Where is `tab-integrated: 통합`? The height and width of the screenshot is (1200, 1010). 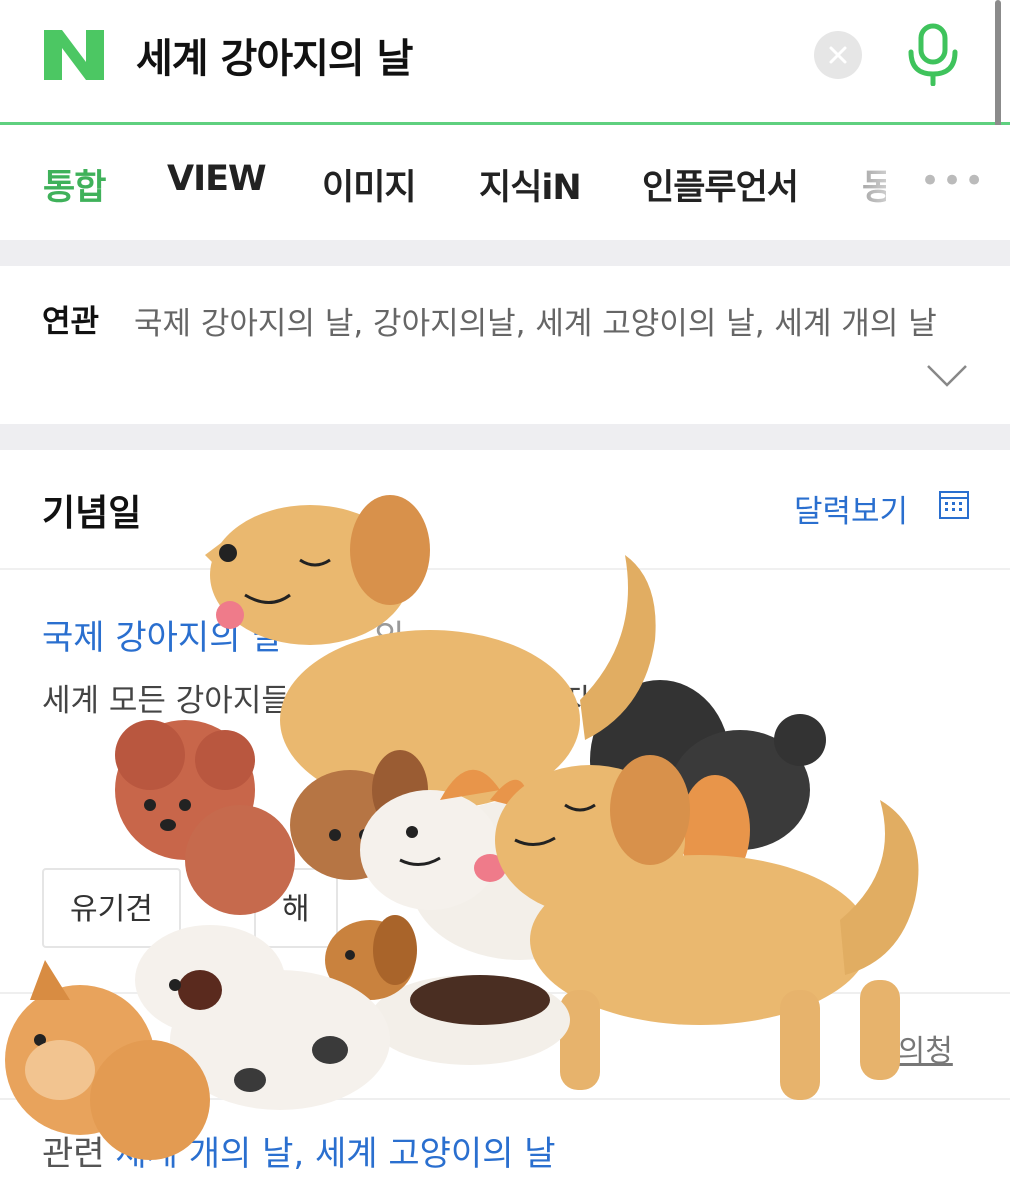
tab-integrated: 통합 is located at coordinates (74, 184).